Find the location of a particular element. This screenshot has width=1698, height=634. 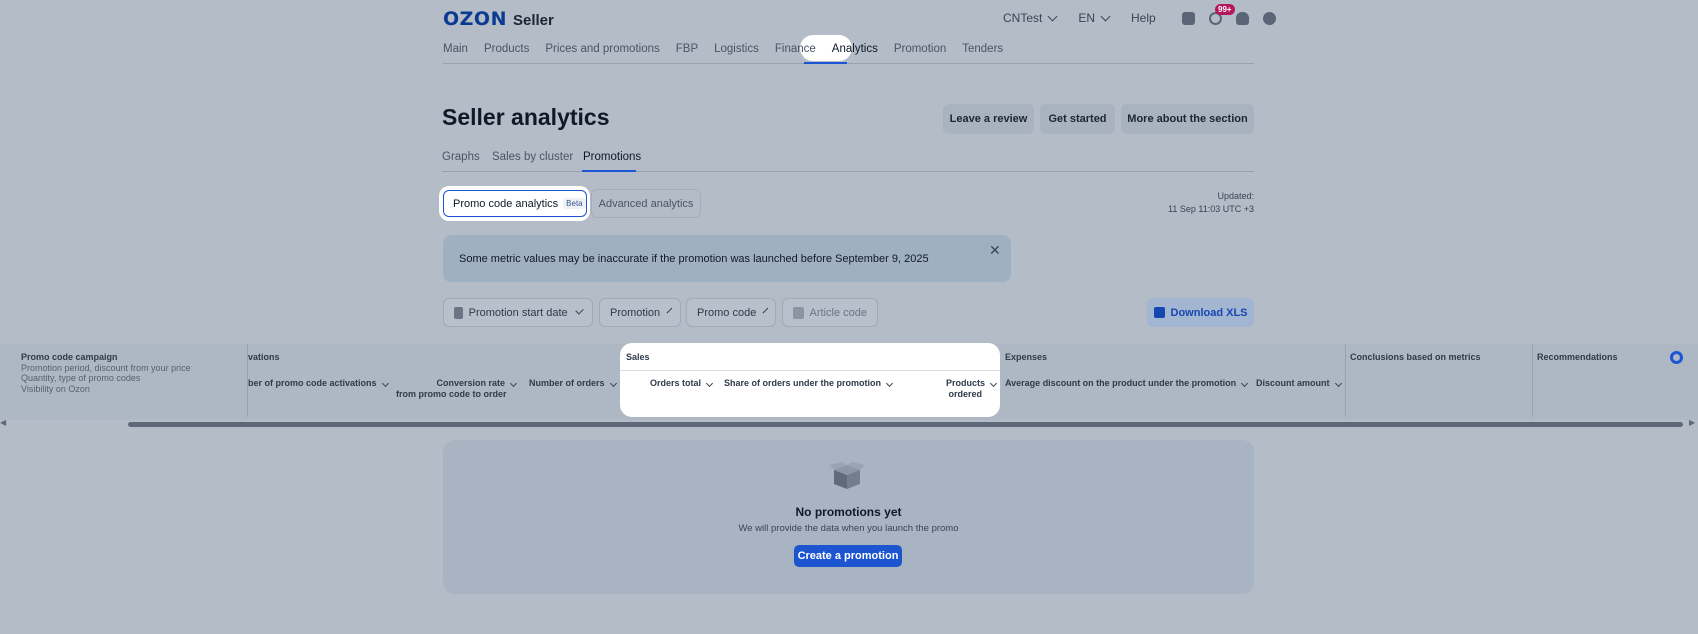

calendar-icon is located at coordinates (458, 312).